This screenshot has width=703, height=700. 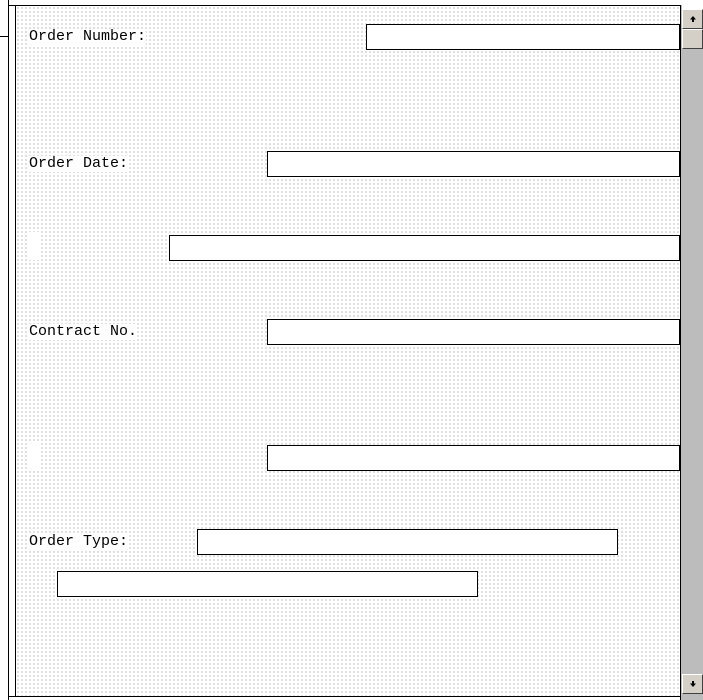 I want to click on arrow-down-icon, so click(x=692, y=684).